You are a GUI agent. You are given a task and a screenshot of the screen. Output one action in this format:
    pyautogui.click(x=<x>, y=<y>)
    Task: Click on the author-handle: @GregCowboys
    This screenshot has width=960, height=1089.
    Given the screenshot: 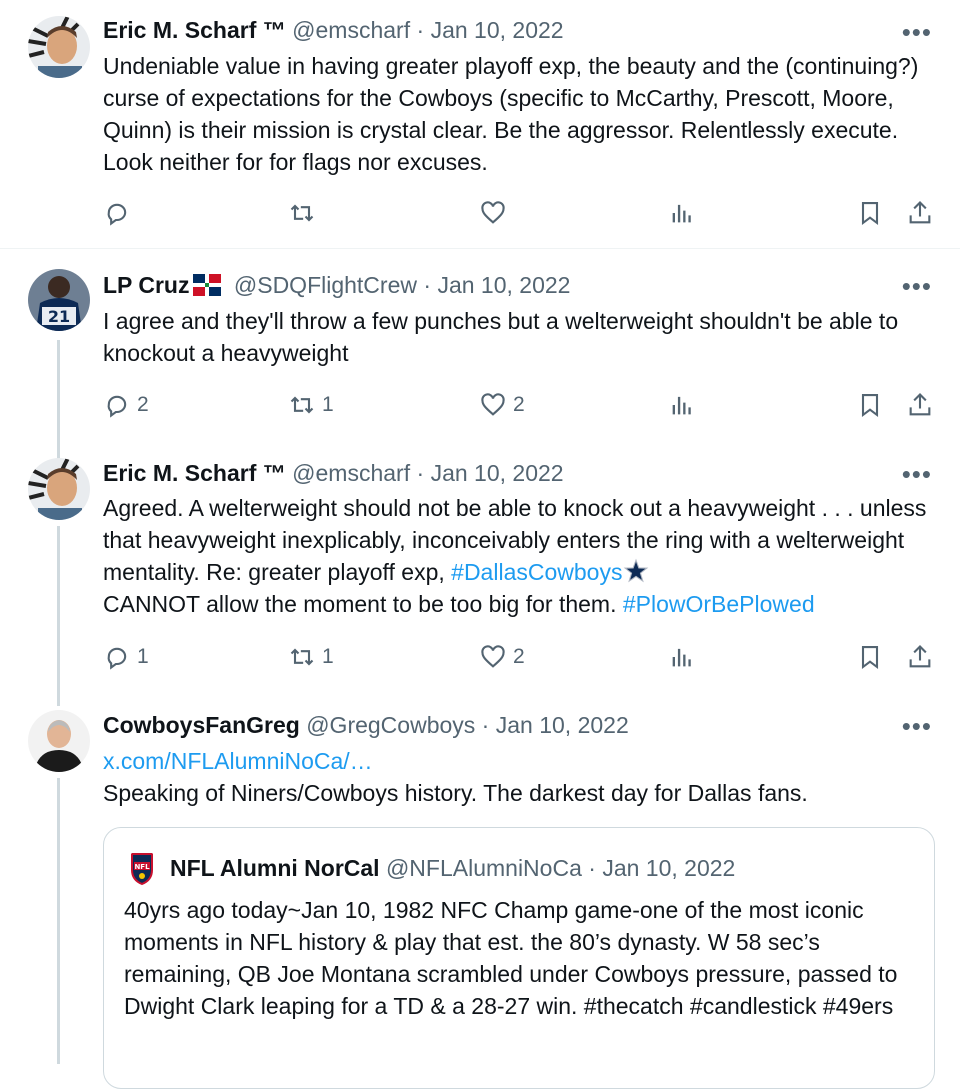 What is the action you would take?
    pyautogui.click(x=390, y=725)
    